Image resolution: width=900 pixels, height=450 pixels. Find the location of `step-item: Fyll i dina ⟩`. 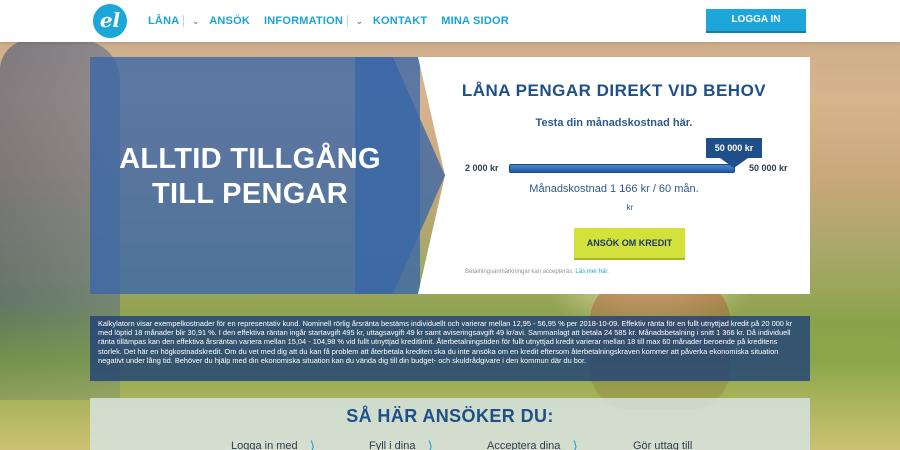

step-item: Fyll i dina ⟩ is located at coordinates (401, 444).